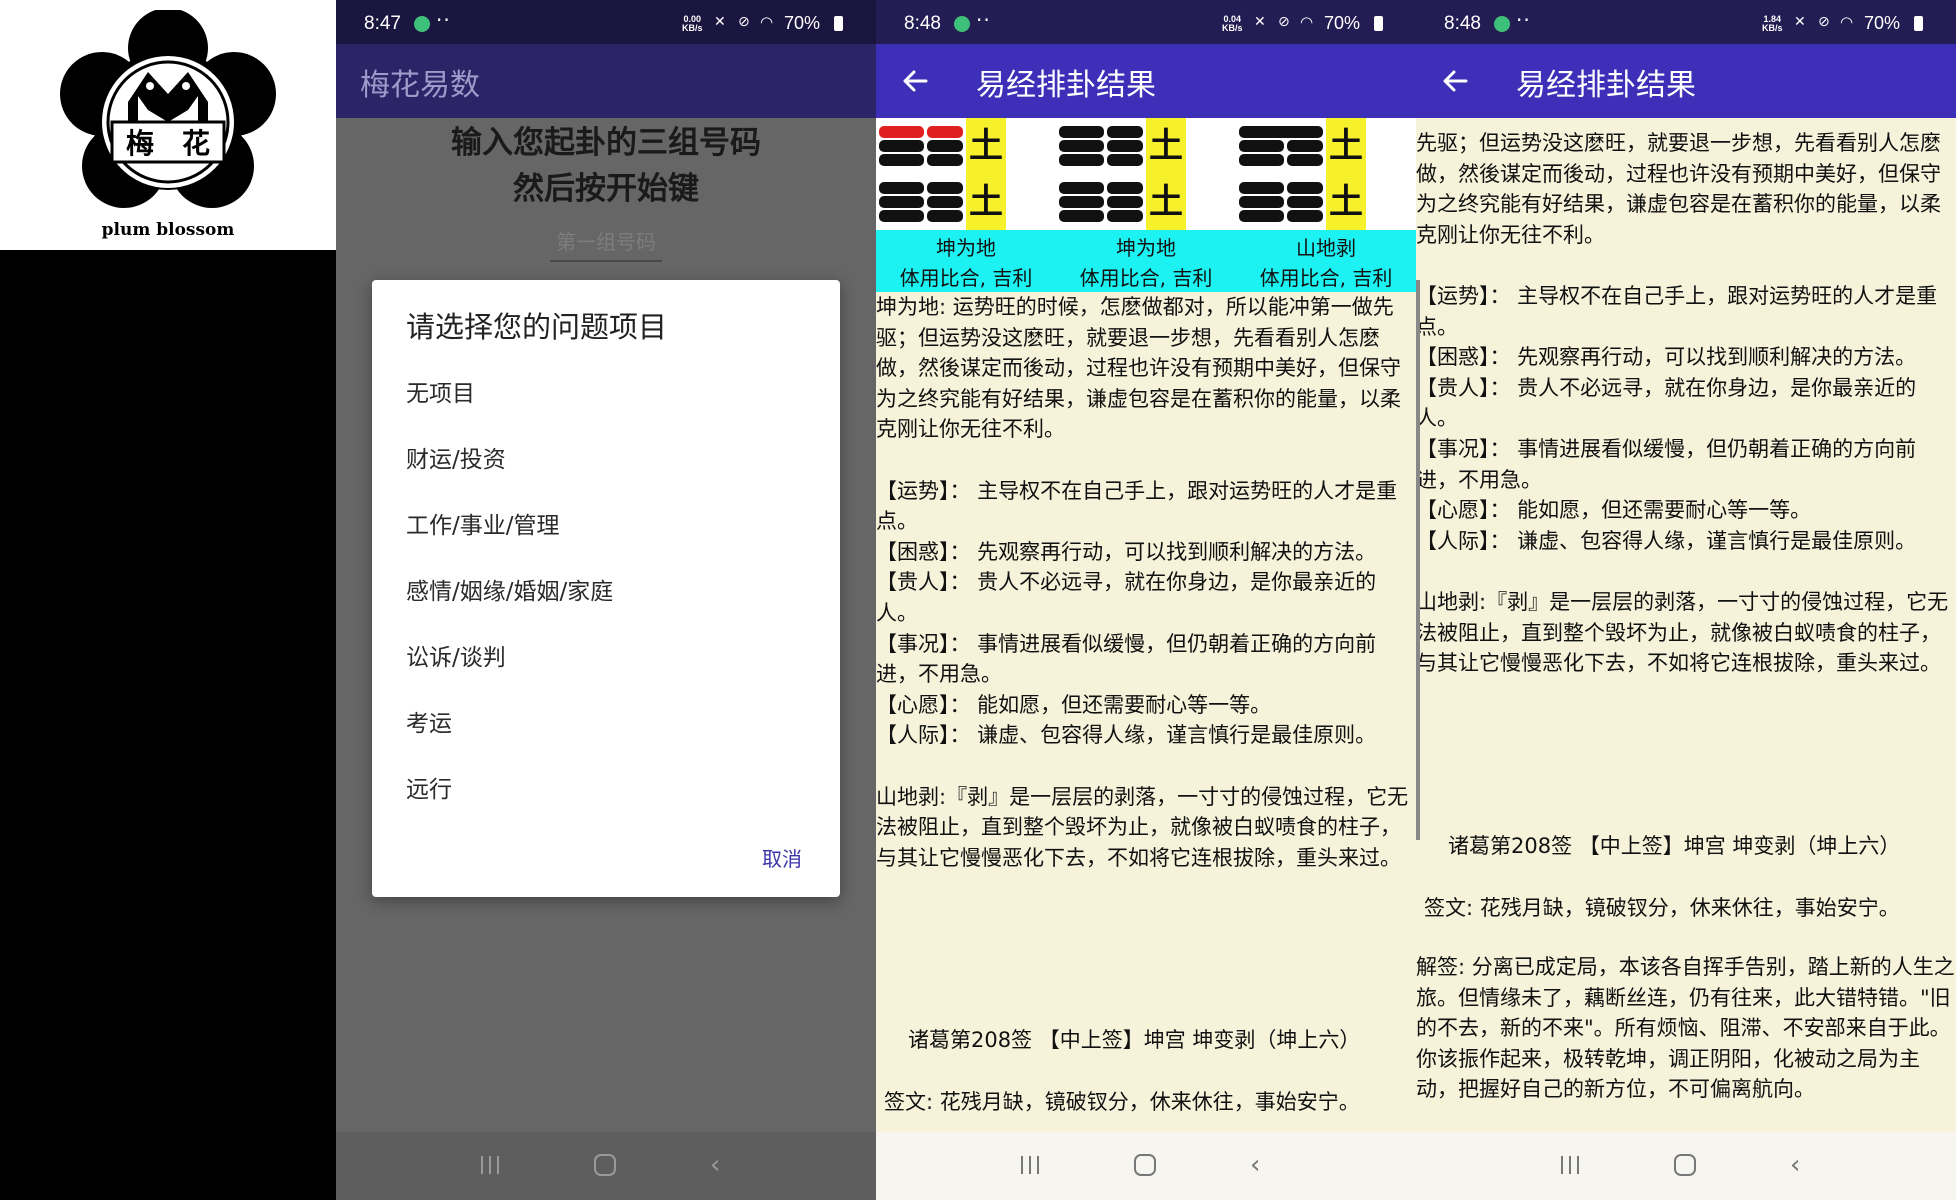 This screenshot has width=1956, height=1200. I want to click on hexagram-mutual: 土 土, so click(1146, 174).